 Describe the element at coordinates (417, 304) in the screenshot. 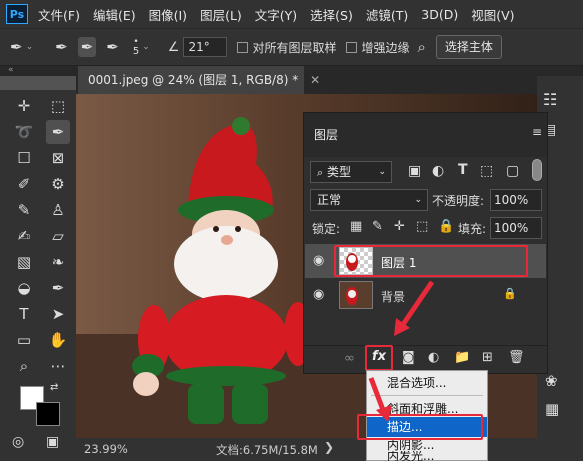

I see `arrow-to-fx` at that location.